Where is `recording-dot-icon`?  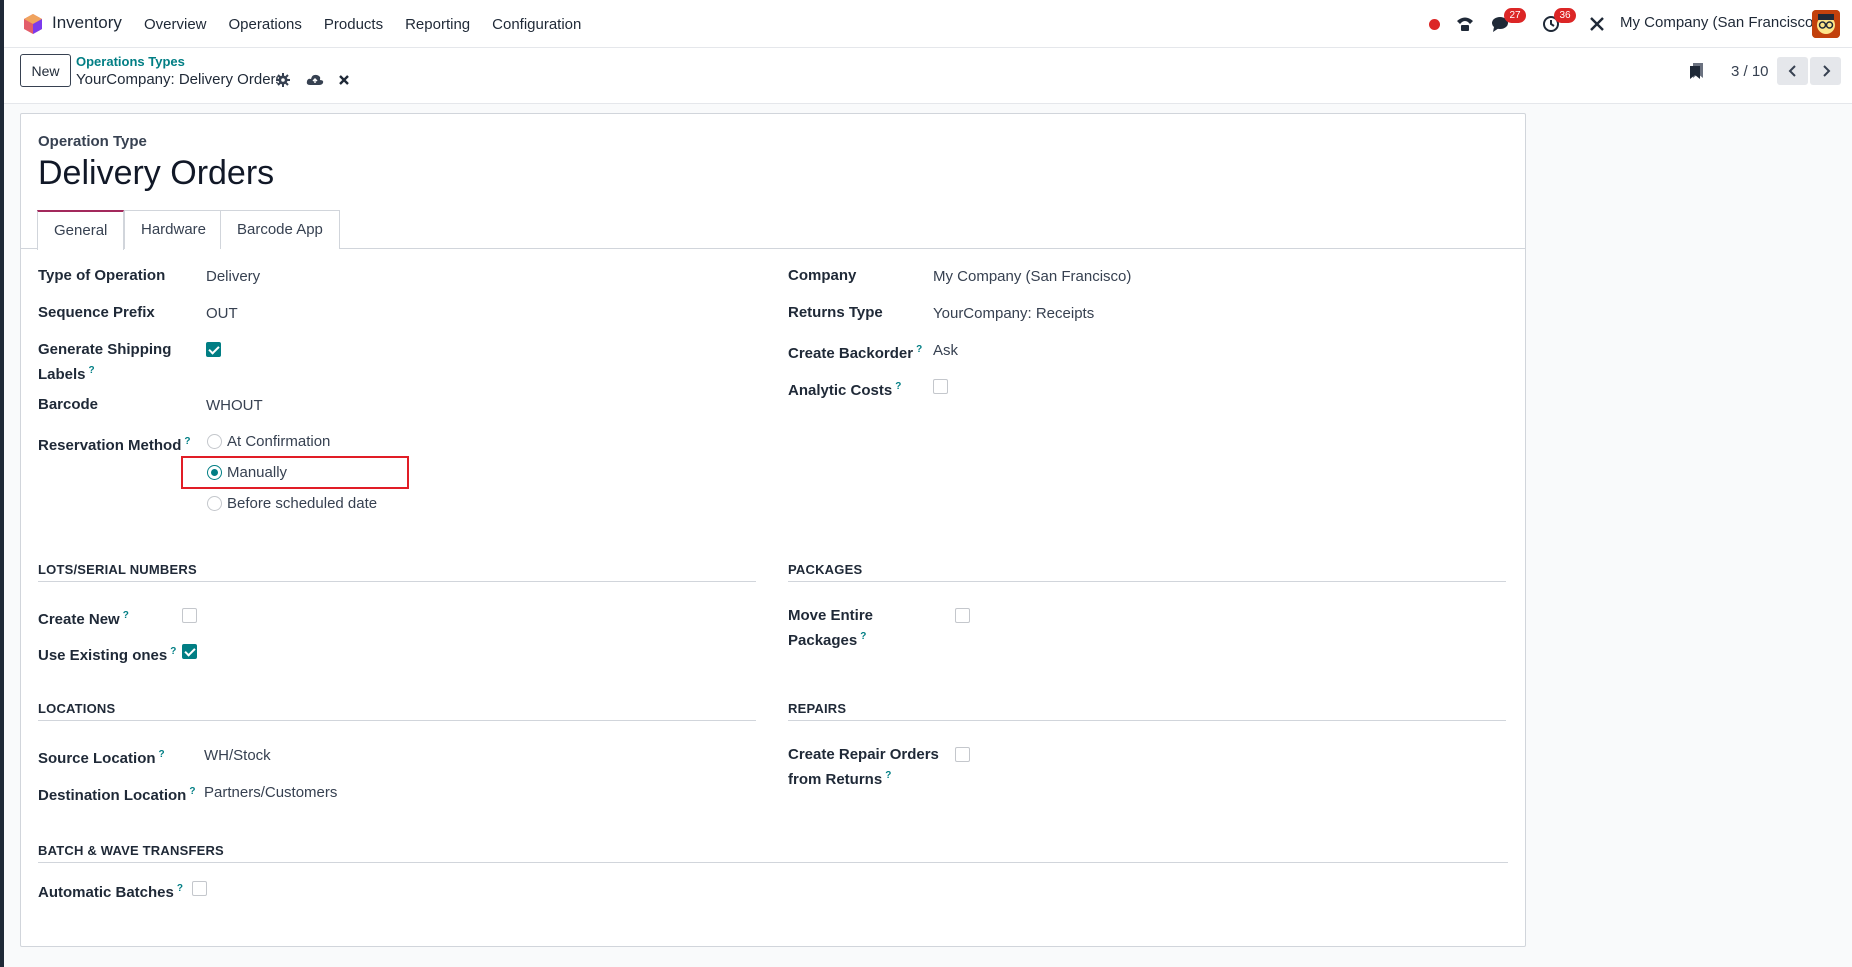
recording-dot-icon is located at coordinates (1434, 24).